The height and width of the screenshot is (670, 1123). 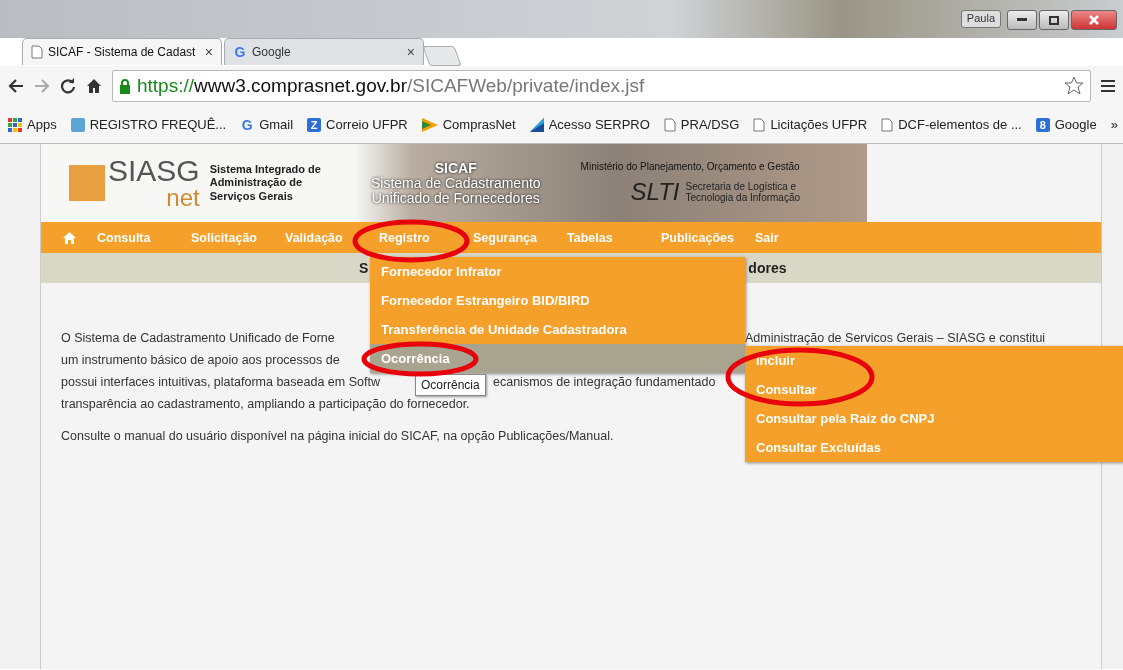 I want to click on back-icon, so click(x=16, y=86).